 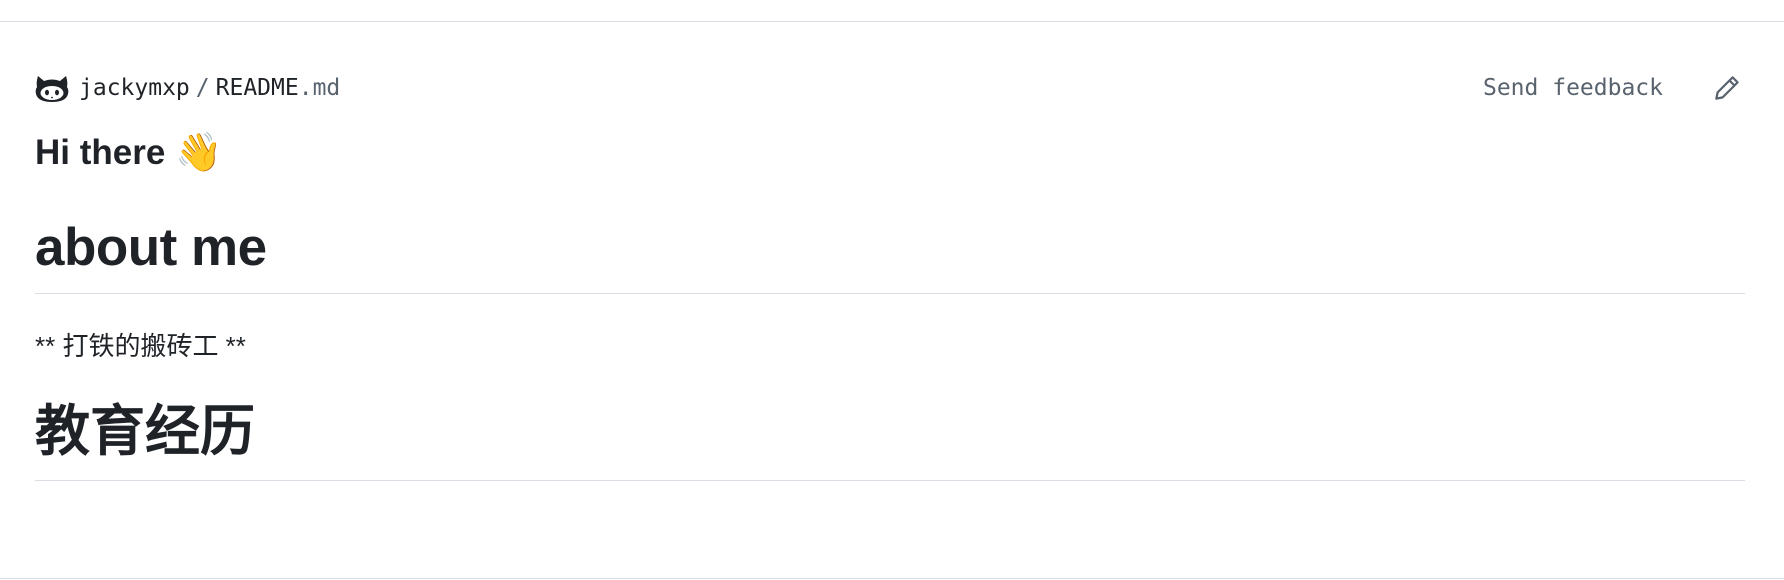 I want to click on repo-owner-link: jackymxp, so click(x=134, y=88).